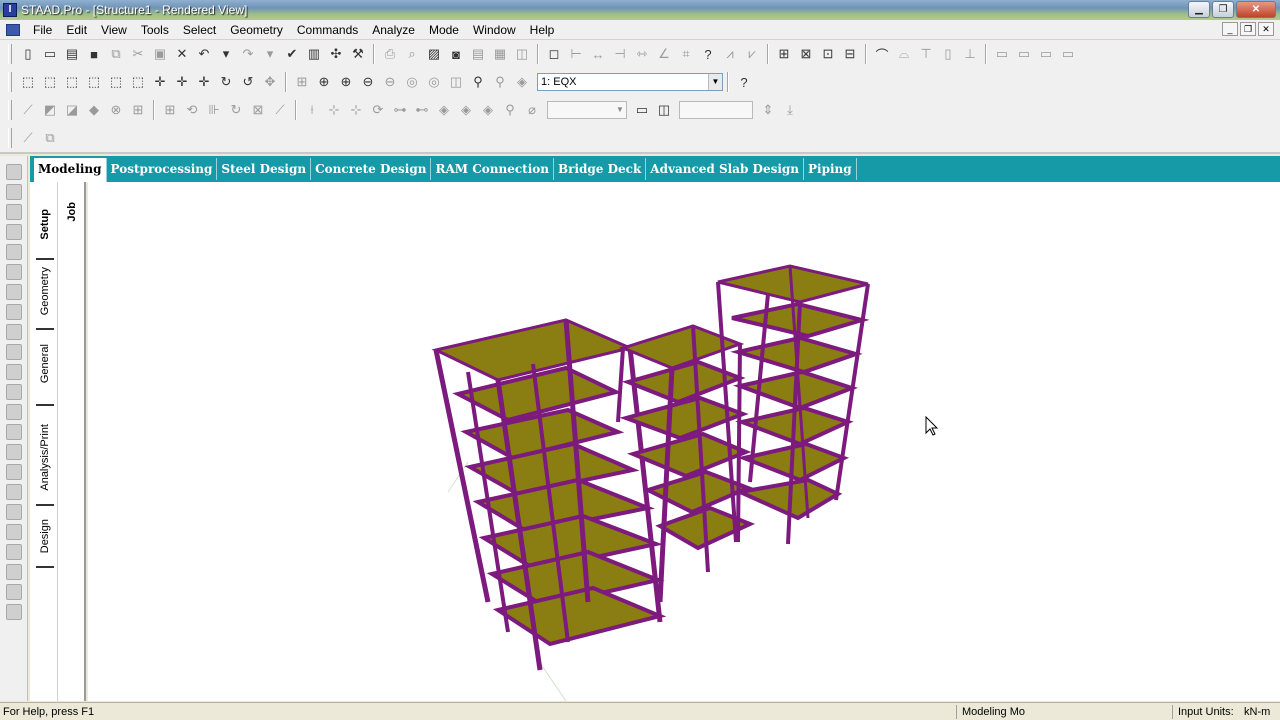 This screenshot has height=720, width=1280. I want to click on output-cursor-icon, so click(13, 592).